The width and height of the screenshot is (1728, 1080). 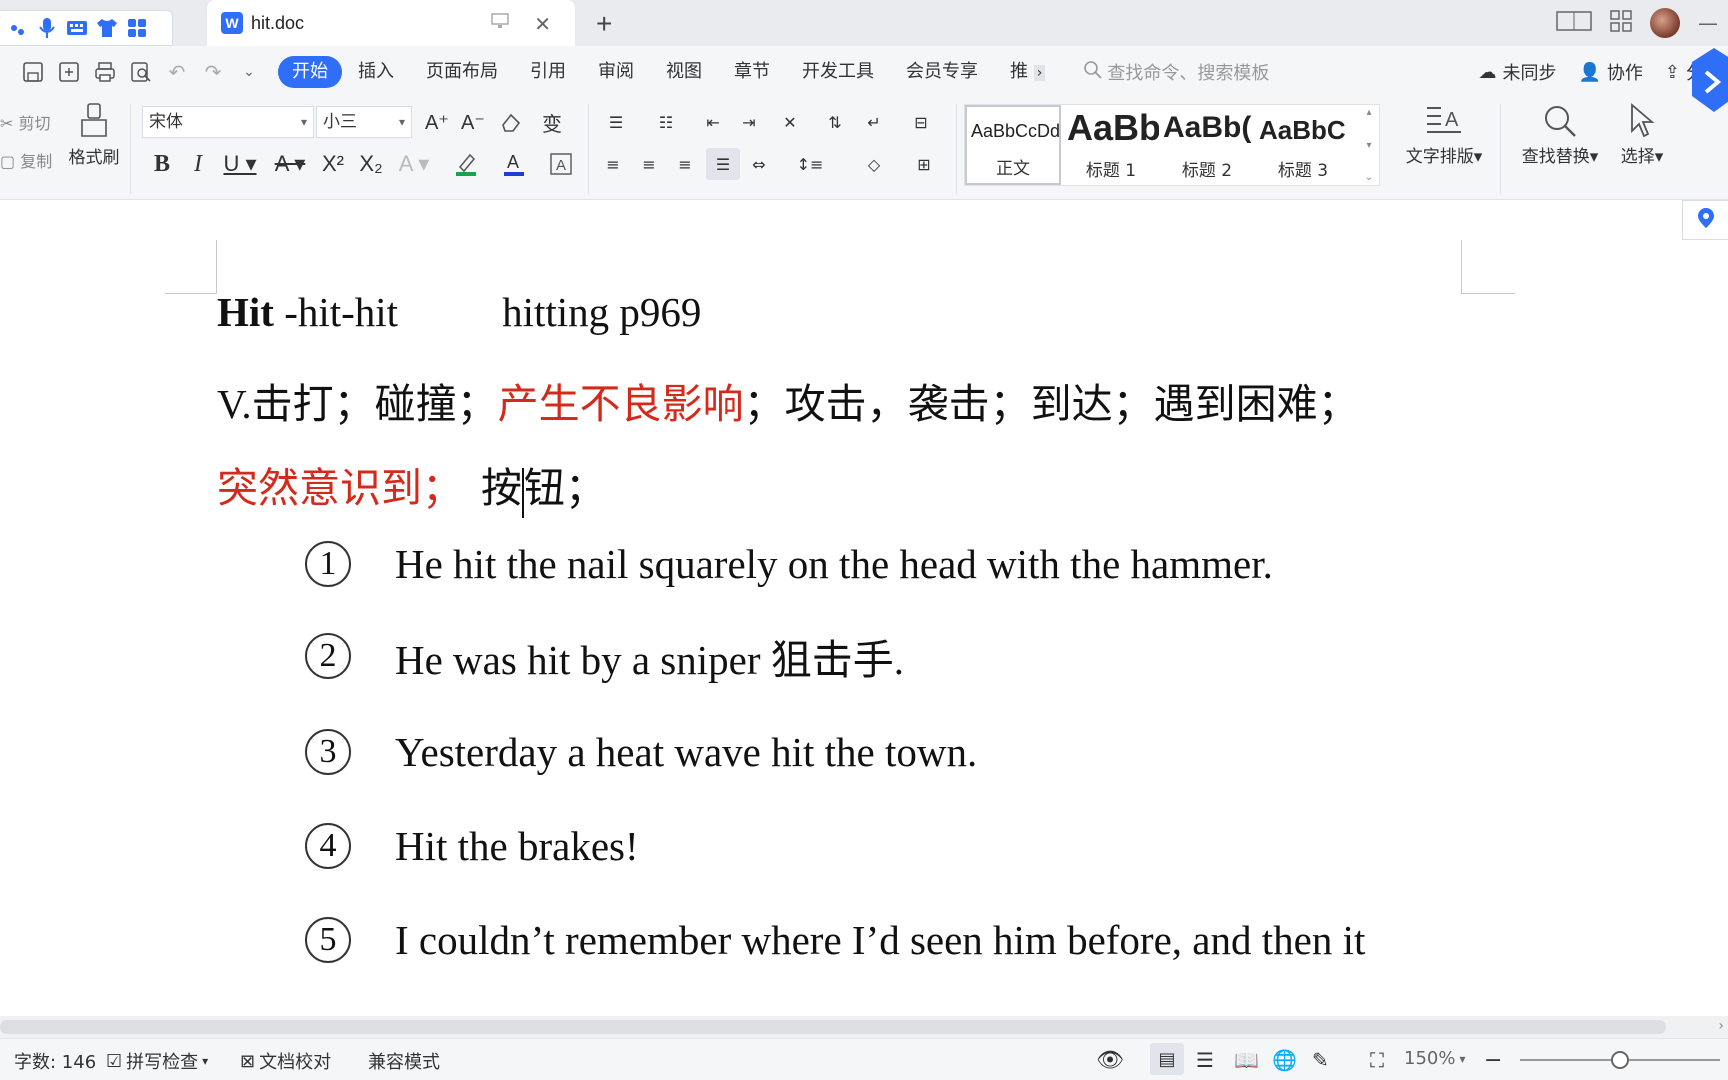 I want to click on style-heading-3: AaBbC 标题 3, so click(x=1303, y=145).